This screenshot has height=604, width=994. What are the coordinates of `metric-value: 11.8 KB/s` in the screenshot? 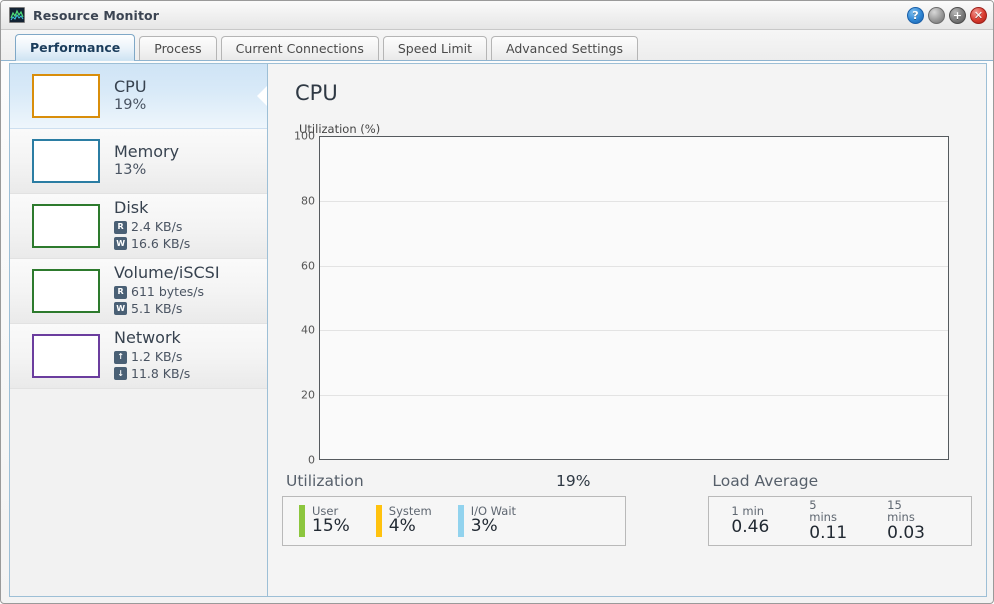 It's located at (161, 373).